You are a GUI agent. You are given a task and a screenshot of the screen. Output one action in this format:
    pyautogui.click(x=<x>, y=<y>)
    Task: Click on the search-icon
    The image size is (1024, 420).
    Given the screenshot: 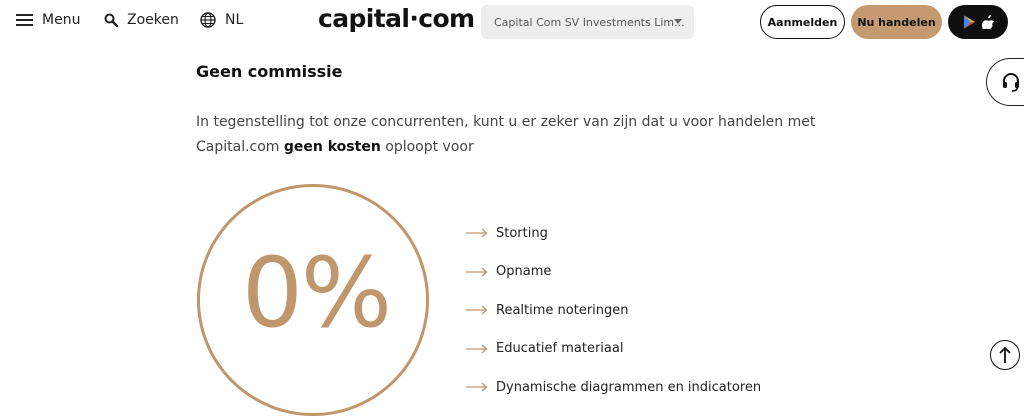 What is the action you would take?
    pyautogui.click(x=111, y=20)
    